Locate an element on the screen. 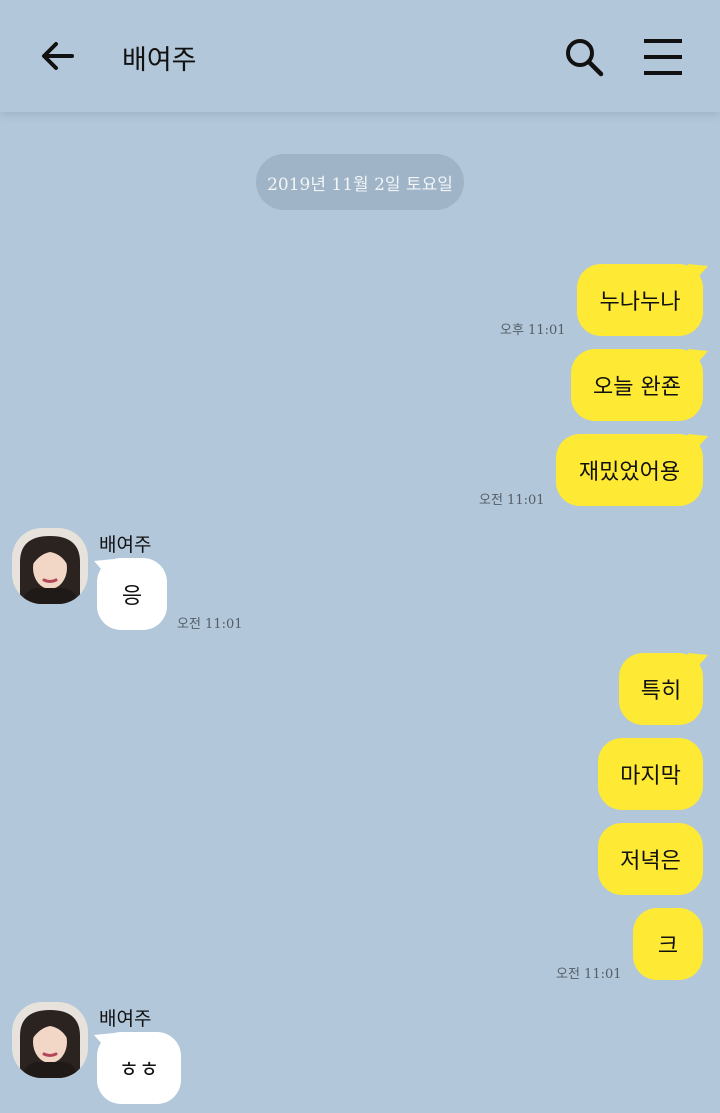  my-message-bubble: 마지막 is located at coordinates (650, 774).